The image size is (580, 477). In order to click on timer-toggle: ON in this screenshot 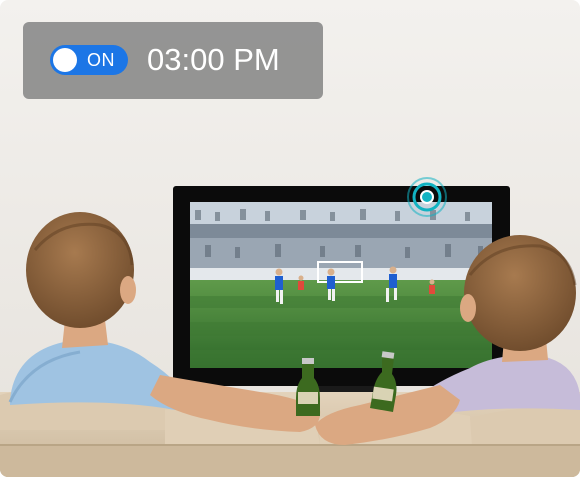, I will do `click(89, 60)`.